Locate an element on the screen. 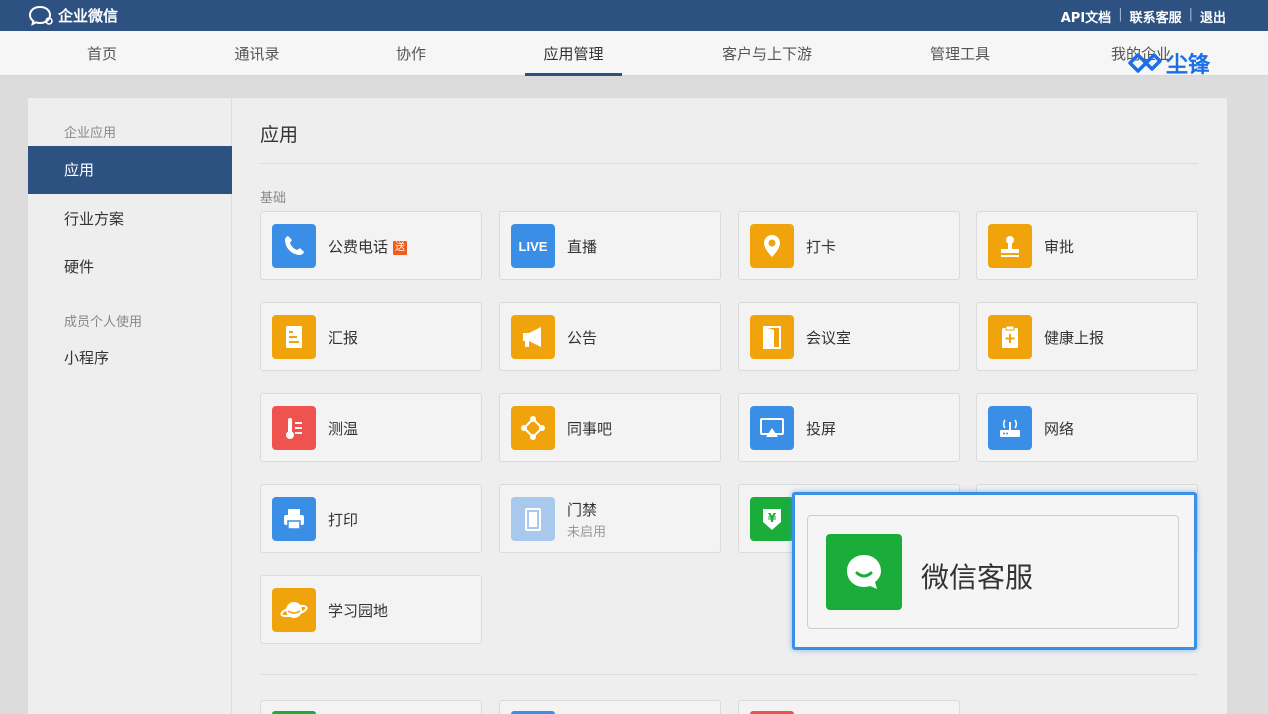 This screenshot has width=1268, height=714. router-icon is located at coordinates (1010, 428).